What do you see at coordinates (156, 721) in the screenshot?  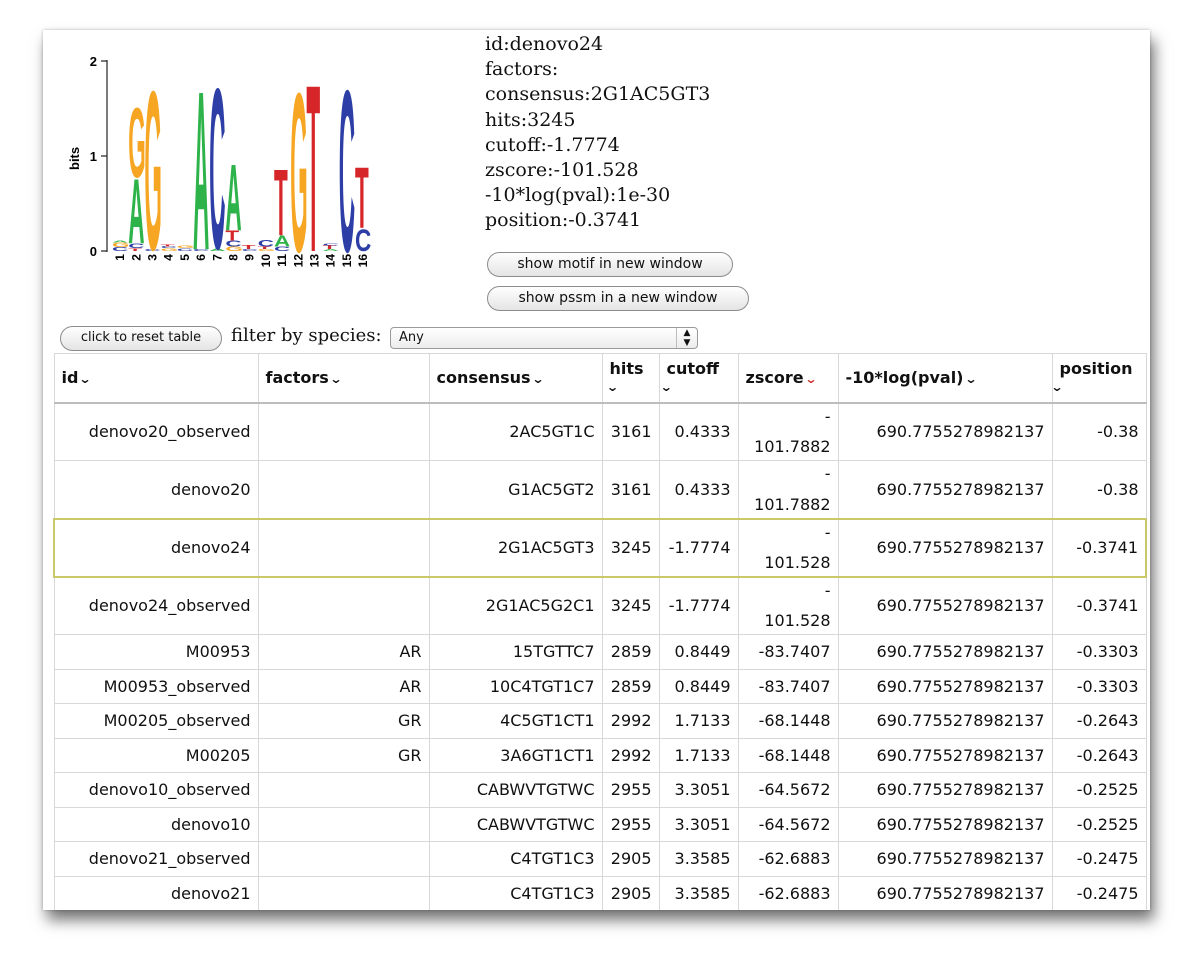 I see `cell-id: M00205_observed` at bounding box center [156, 721].